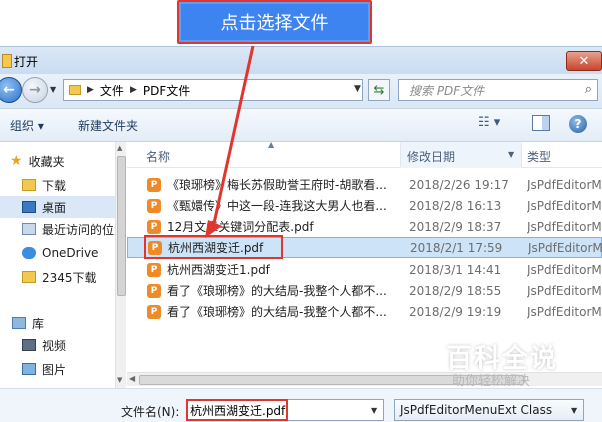 Image resolution: width=602 pixels, height=422 pixels. Describe the element at coordinates (491, 381) in the screenshot. I see `watermark-subtitle: 助你轻松解决` at that location.